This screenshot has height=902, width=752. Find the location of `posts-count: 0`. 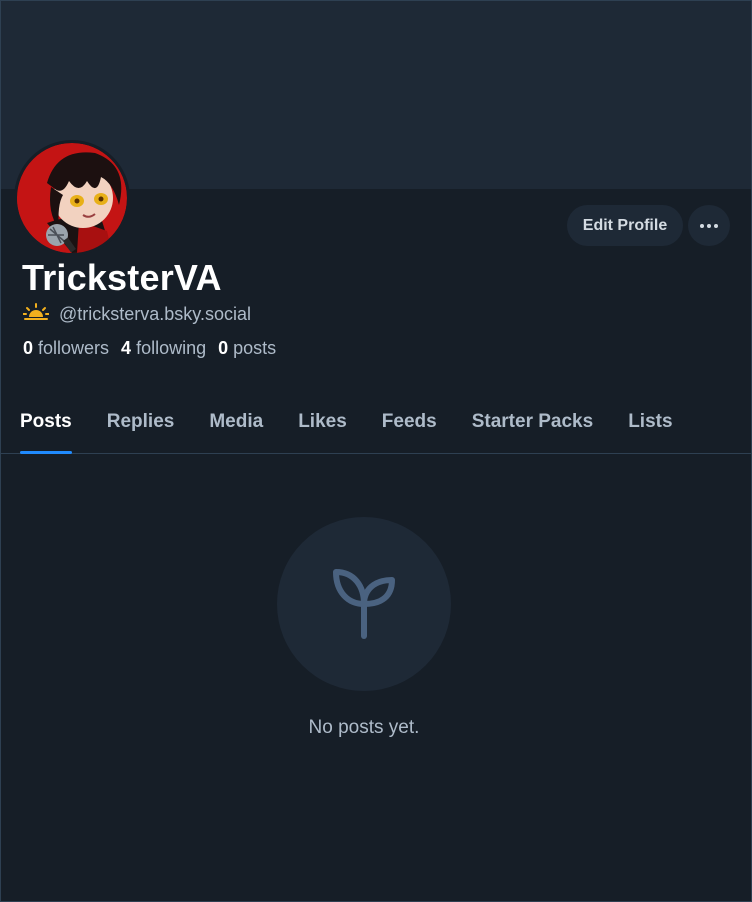

posts-count: 0 is located at coordinates (223, 348).